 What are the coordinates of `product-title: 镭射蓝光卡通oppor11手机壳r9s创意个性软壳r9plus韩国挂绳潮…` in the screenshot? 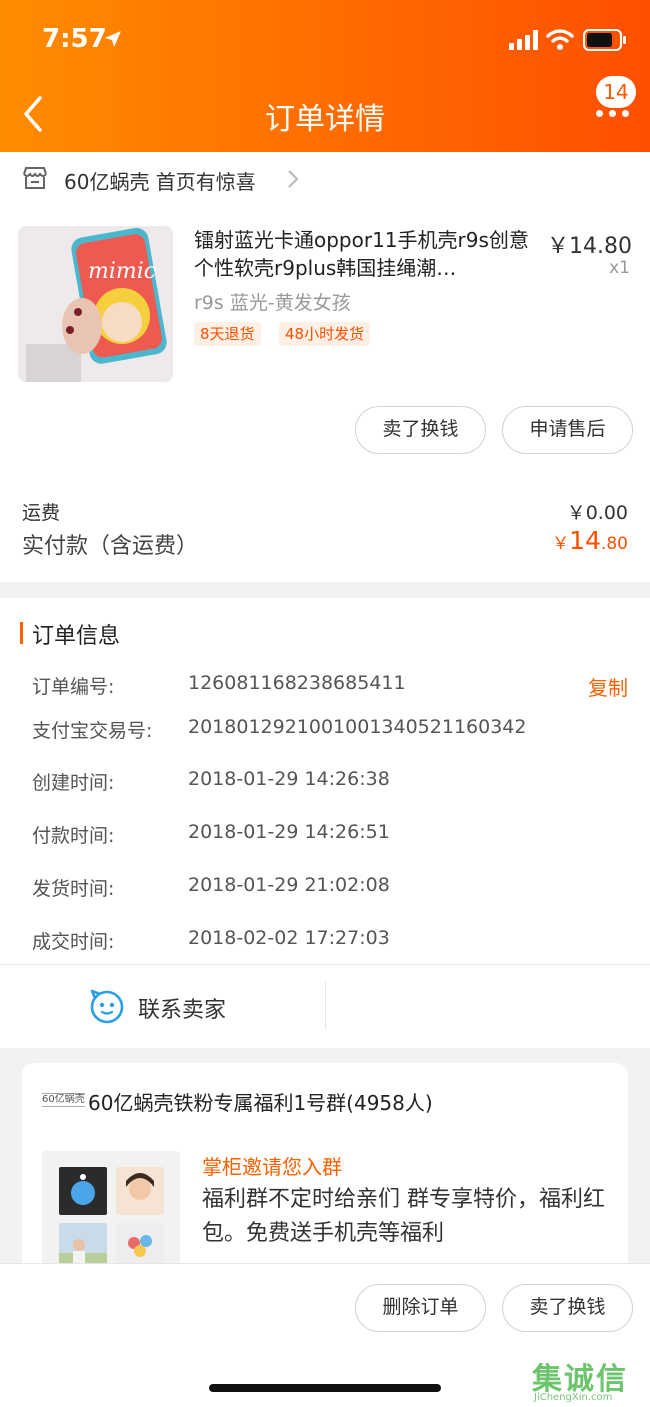 It's located at (364, 254).